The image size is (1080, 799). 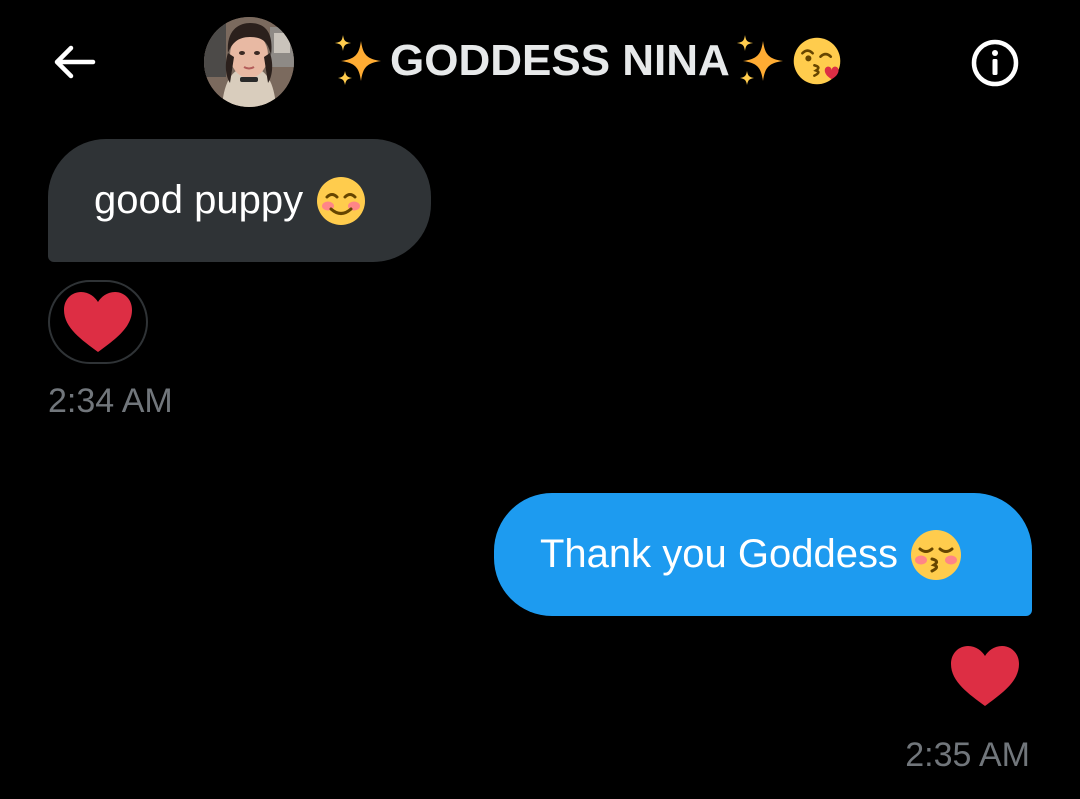 I want to click on message-text: good puppy, so click(x=199, y=200).